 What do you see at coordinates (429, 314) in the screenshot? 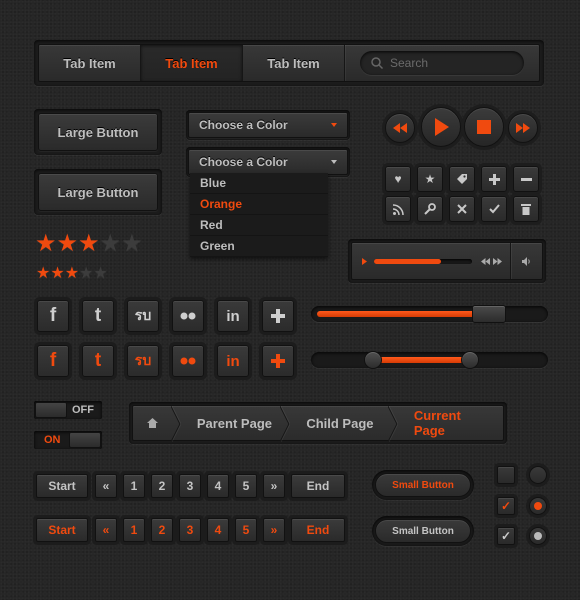
I see `single-slider` at bounding box center [429, 314].